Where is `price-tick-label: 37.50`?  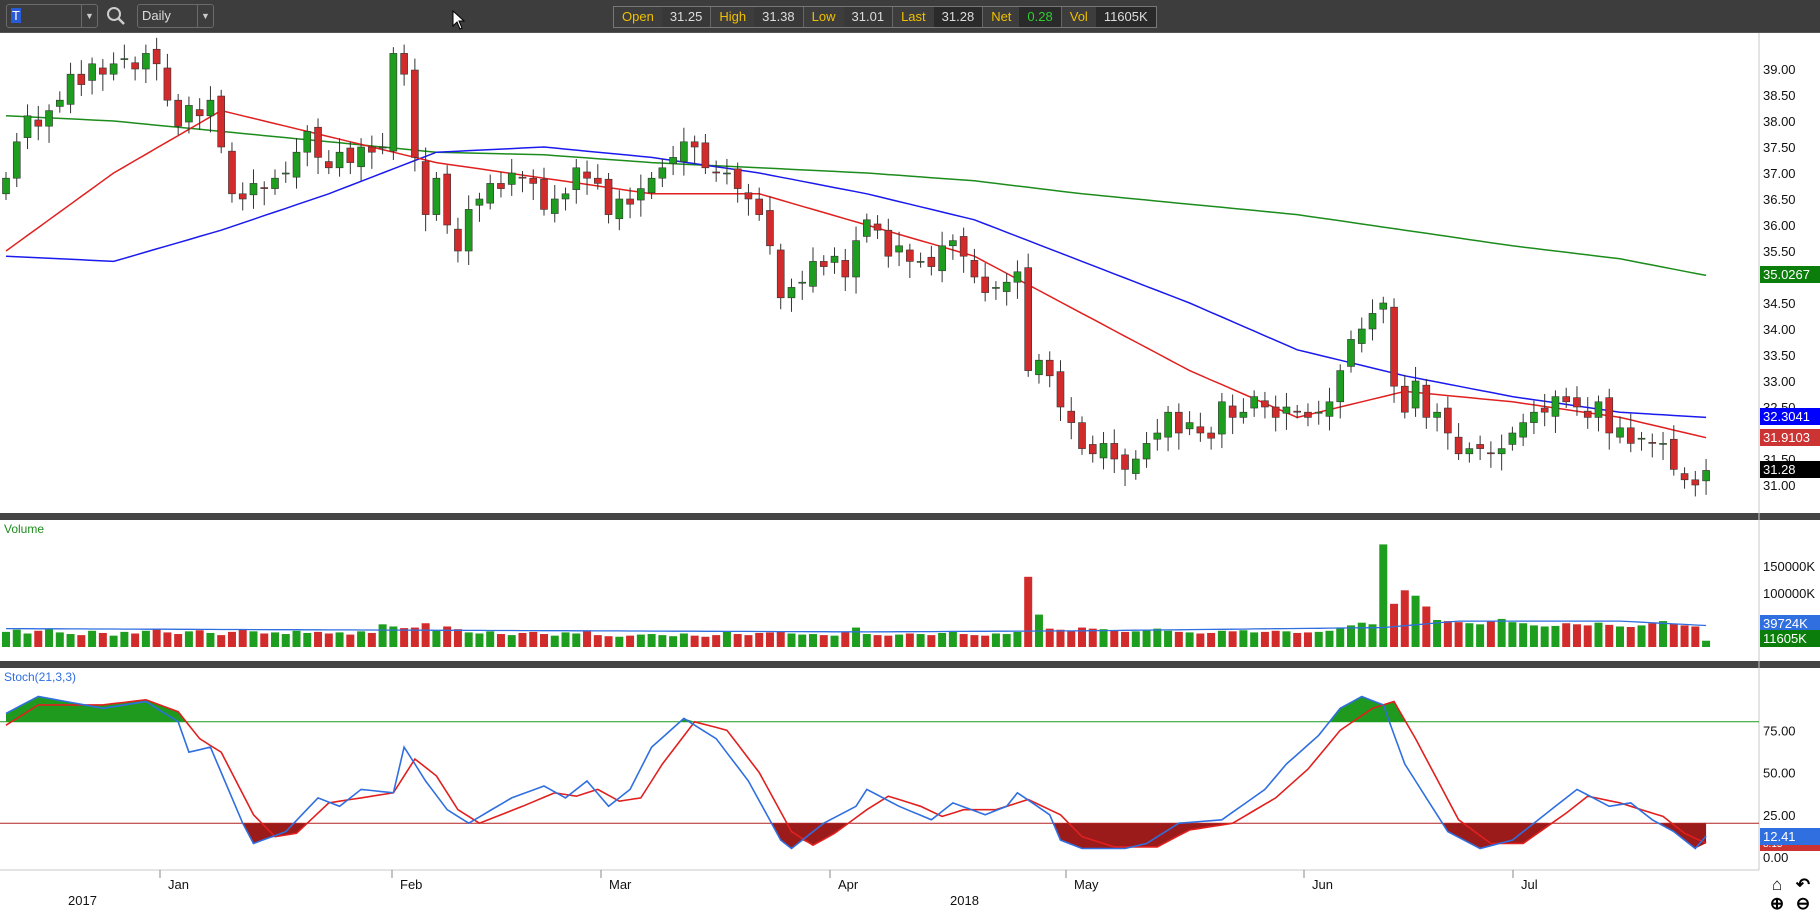 price-tick-label: 37.50 is located at coordinates (1779, 147).